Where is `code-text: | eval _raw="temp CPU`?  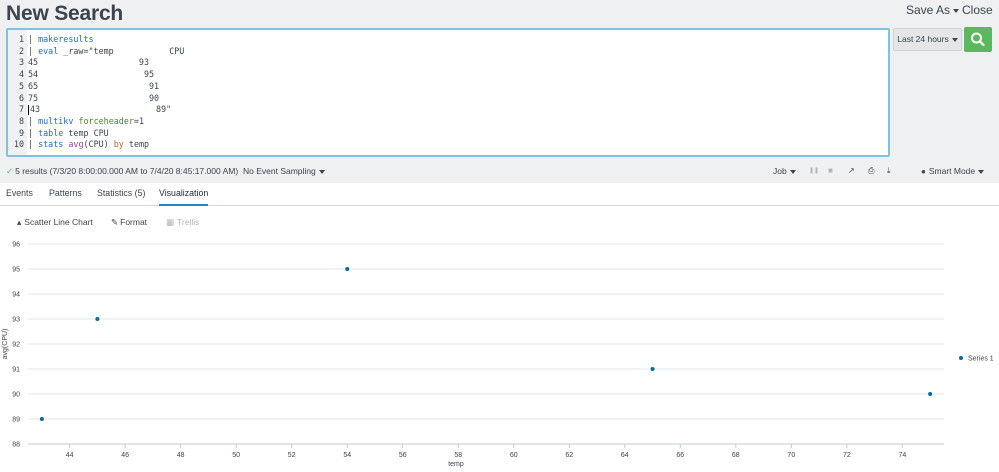
code-text: | eval _raw="temp CPU is located at coordinates (106, 51).